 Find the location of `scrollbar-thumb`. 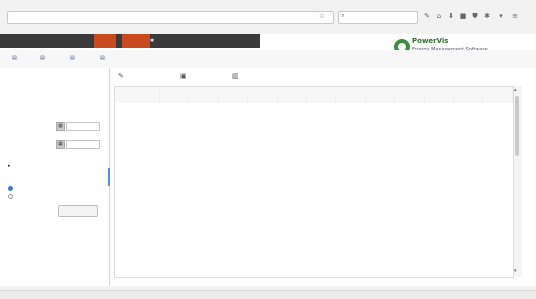

scrollbar-thumb is located at coordinates (517, 126).